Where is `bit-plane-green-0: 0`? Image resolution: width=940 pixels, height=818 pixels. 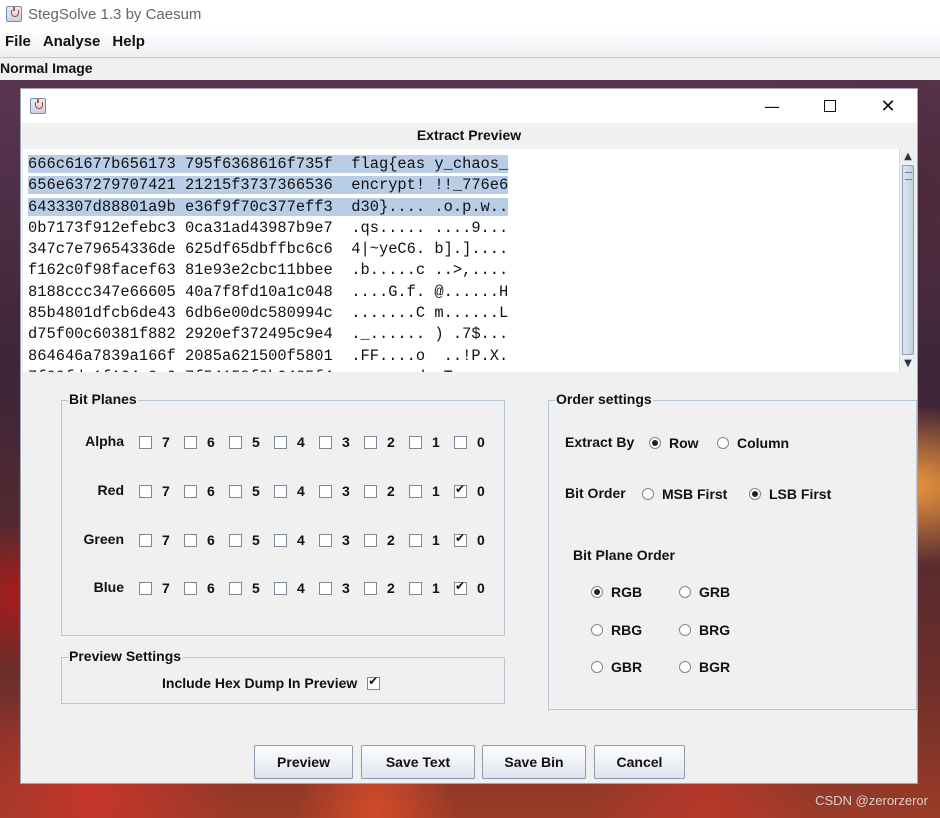
bit-plane-green-0: 0 is located at coordinates (469, 539).